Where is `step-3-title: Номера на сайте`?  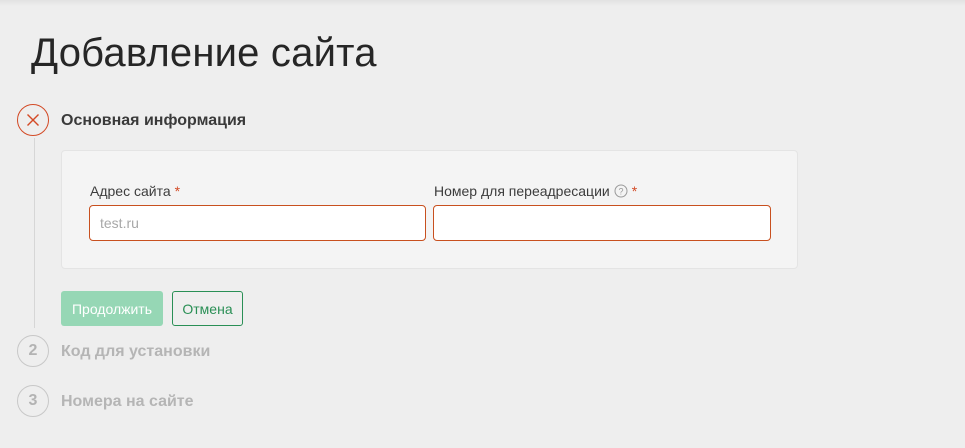 step-3-title: Номера на сайте is located at coordinates (127, 401).